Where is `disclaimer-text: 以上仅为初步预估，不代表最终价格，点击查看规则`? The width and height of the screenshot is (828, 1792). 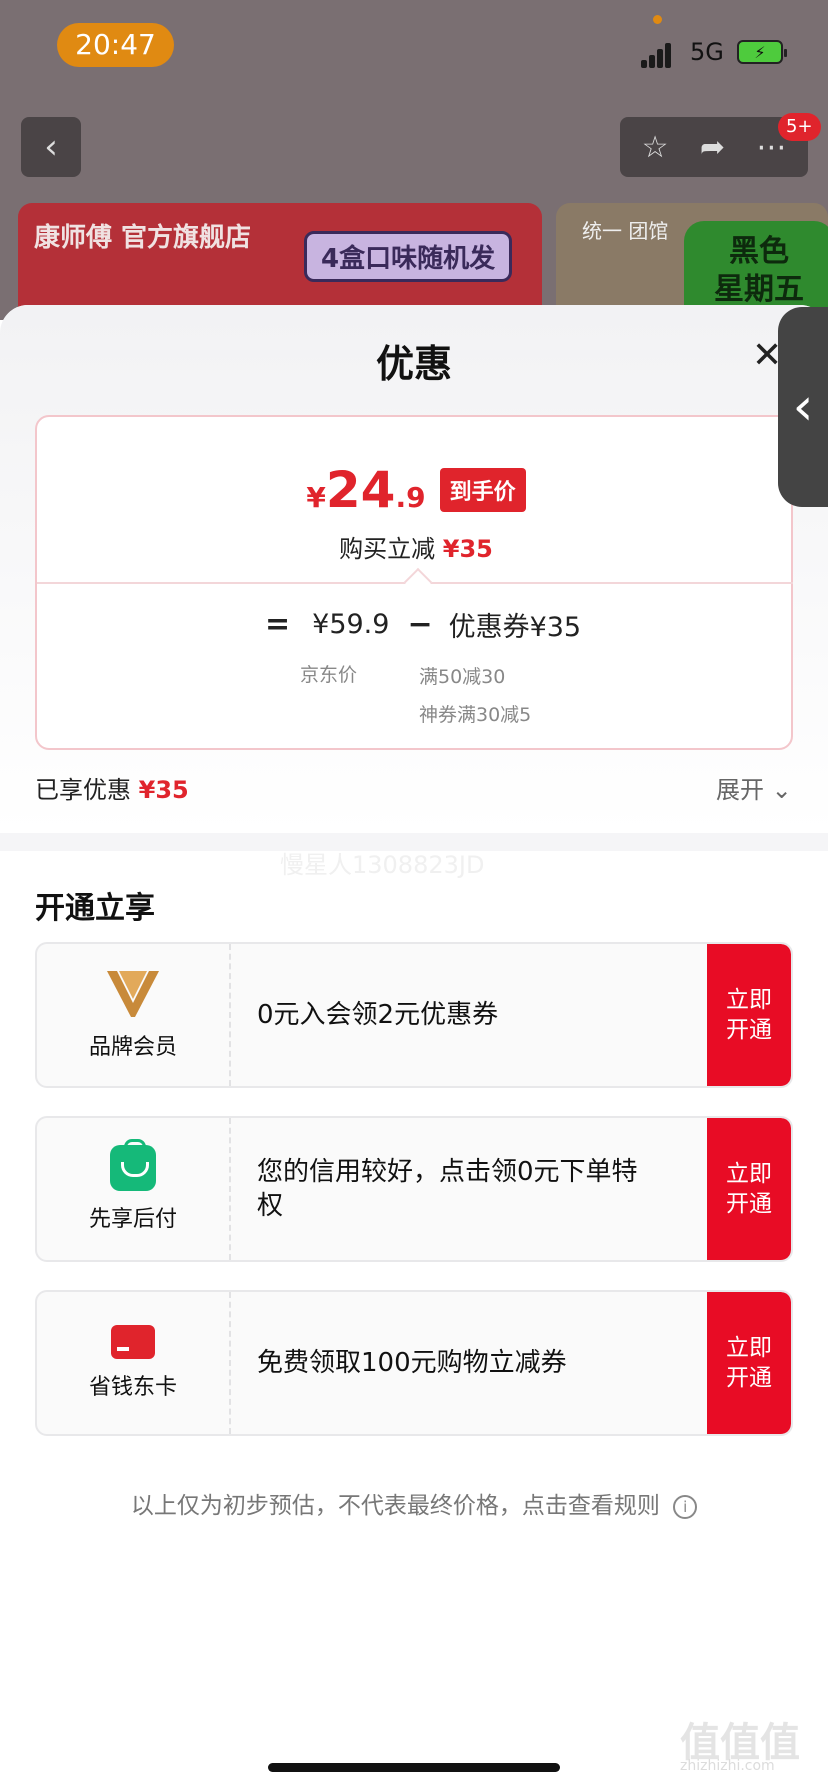
disclaimer-text: 以上仅为初步预估，不代表最终价格，点击查看规则 is located at coordinates (395, 1506).